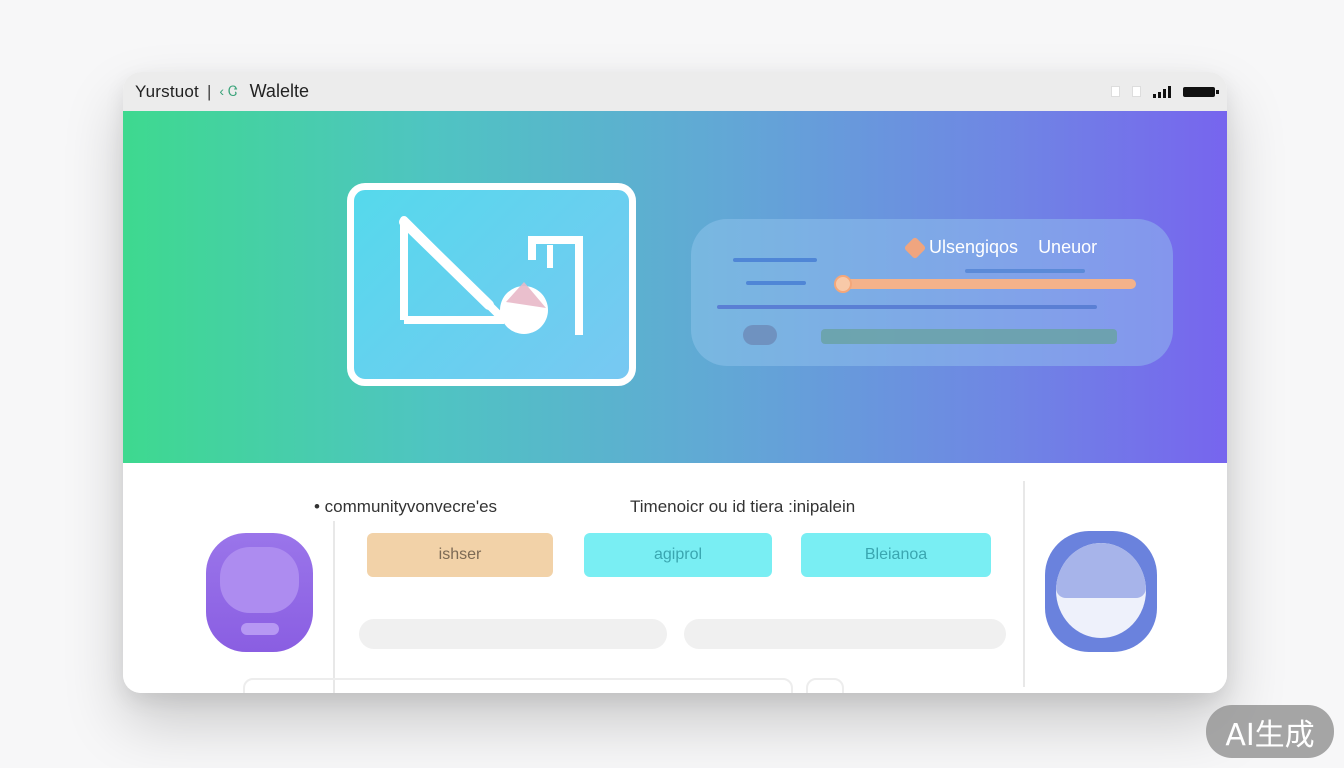  I want to click on avatar-left, so click(259, 592).